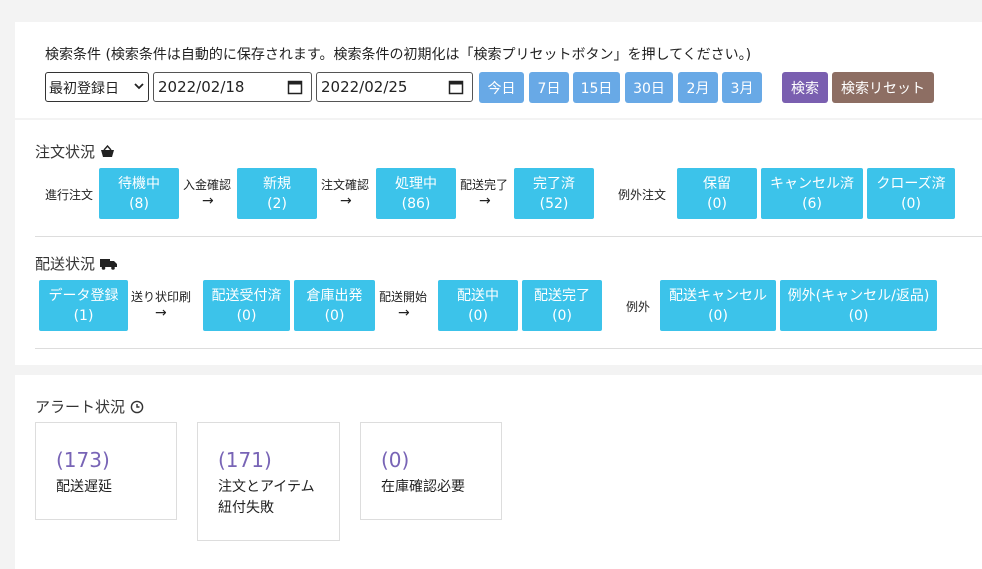 The image size is (982, 569). I want to click on order-status-title-text: 注文状況, so click(65, 152).